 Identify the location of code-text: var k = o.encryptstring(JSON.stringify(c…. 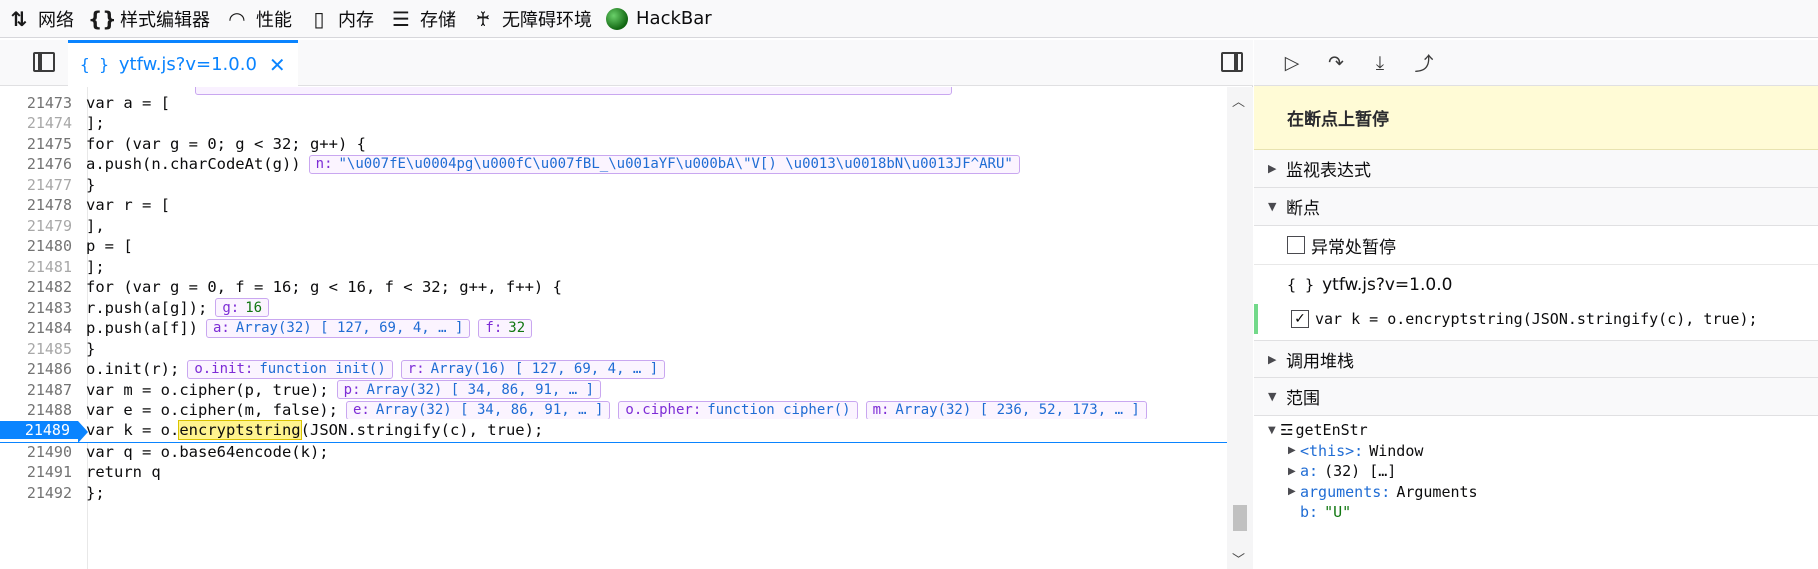
(312, 430).